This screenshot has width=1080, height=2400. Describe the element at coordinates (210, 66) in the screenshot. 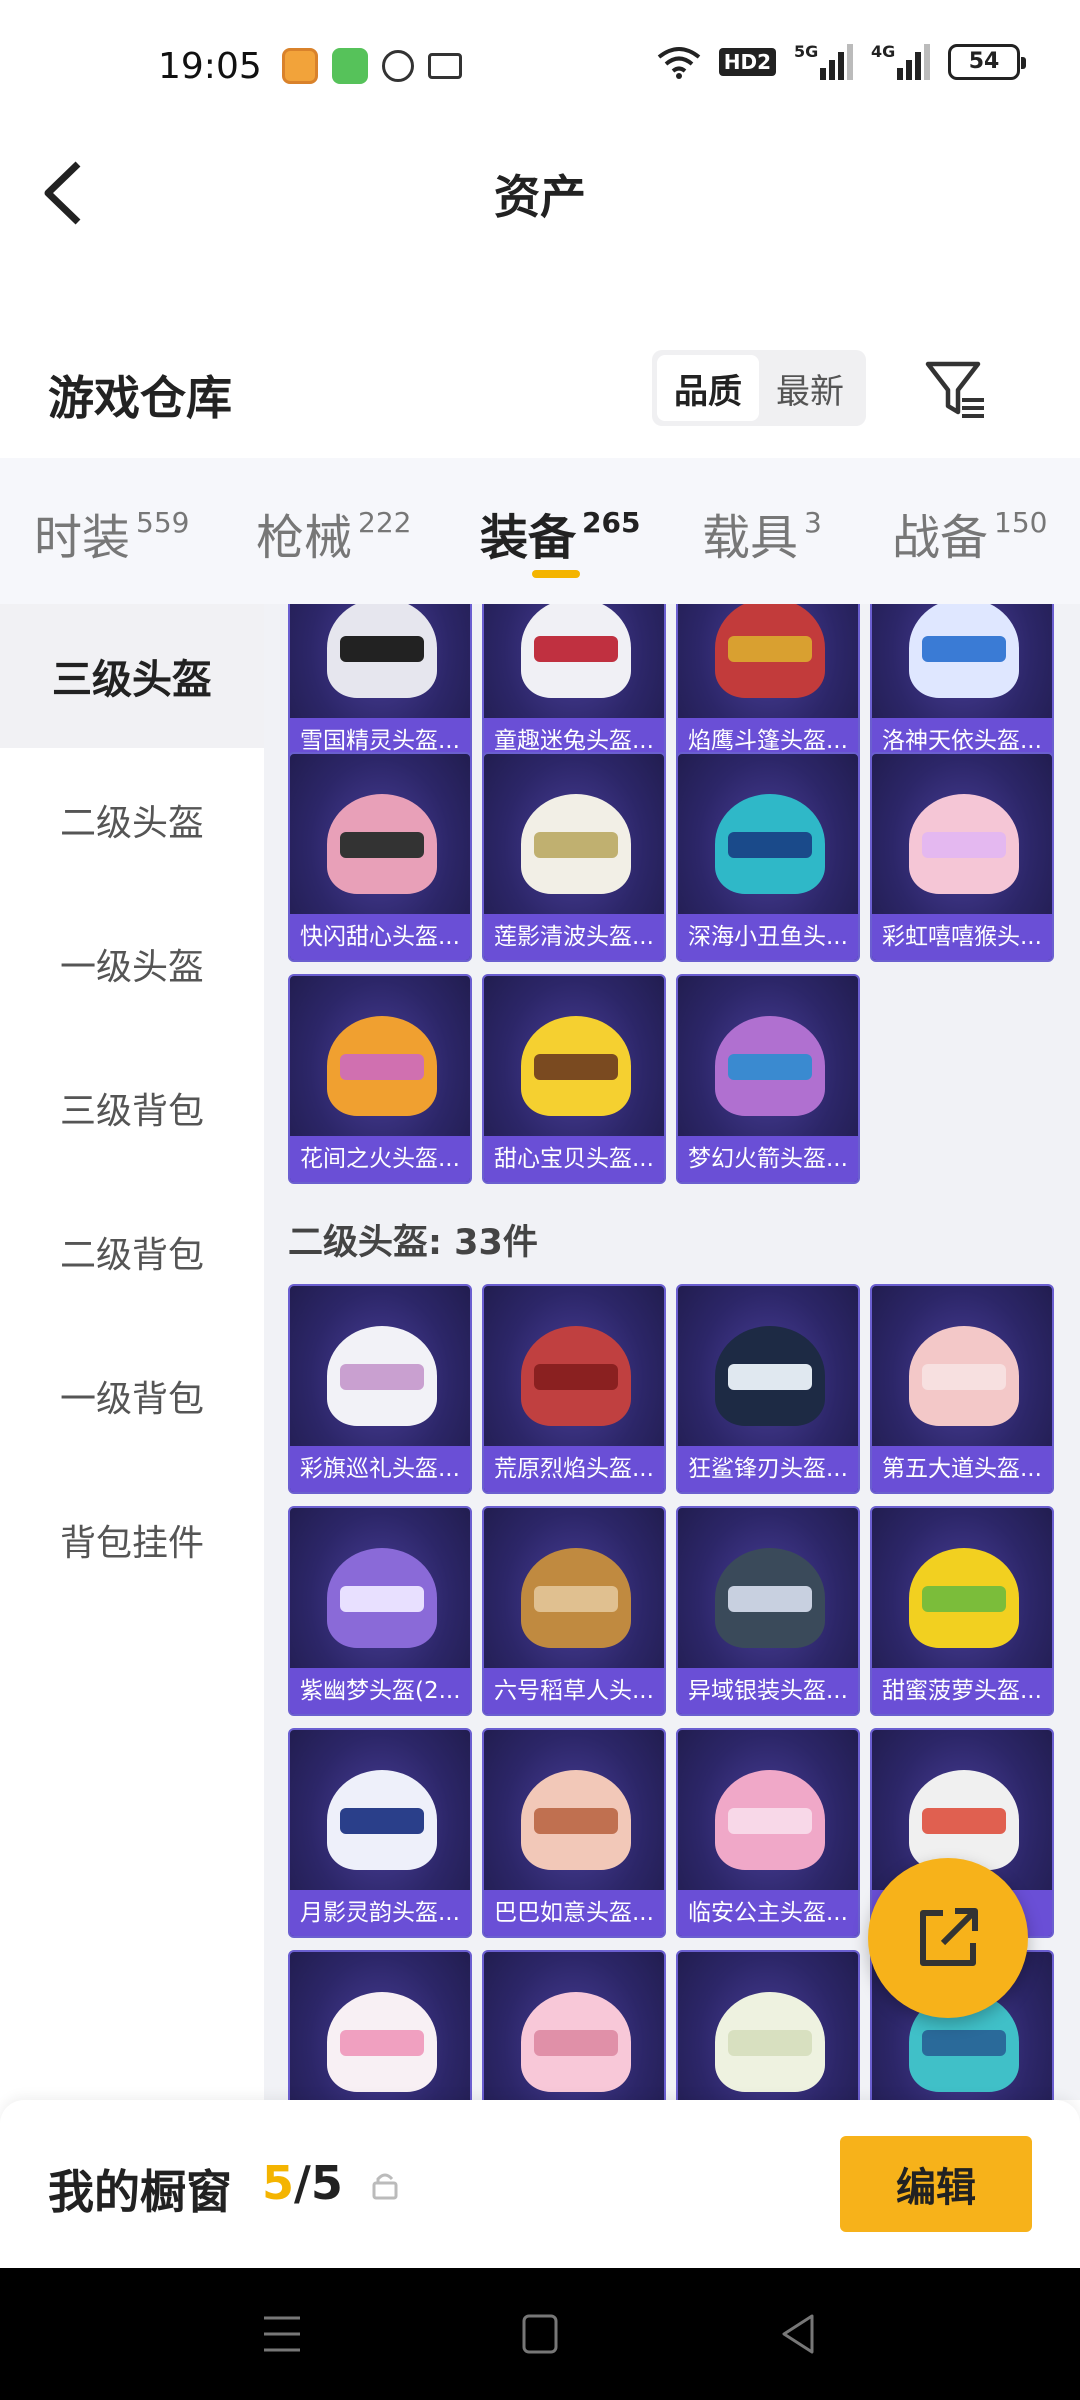

I see `status-time: 19:05` at that location.